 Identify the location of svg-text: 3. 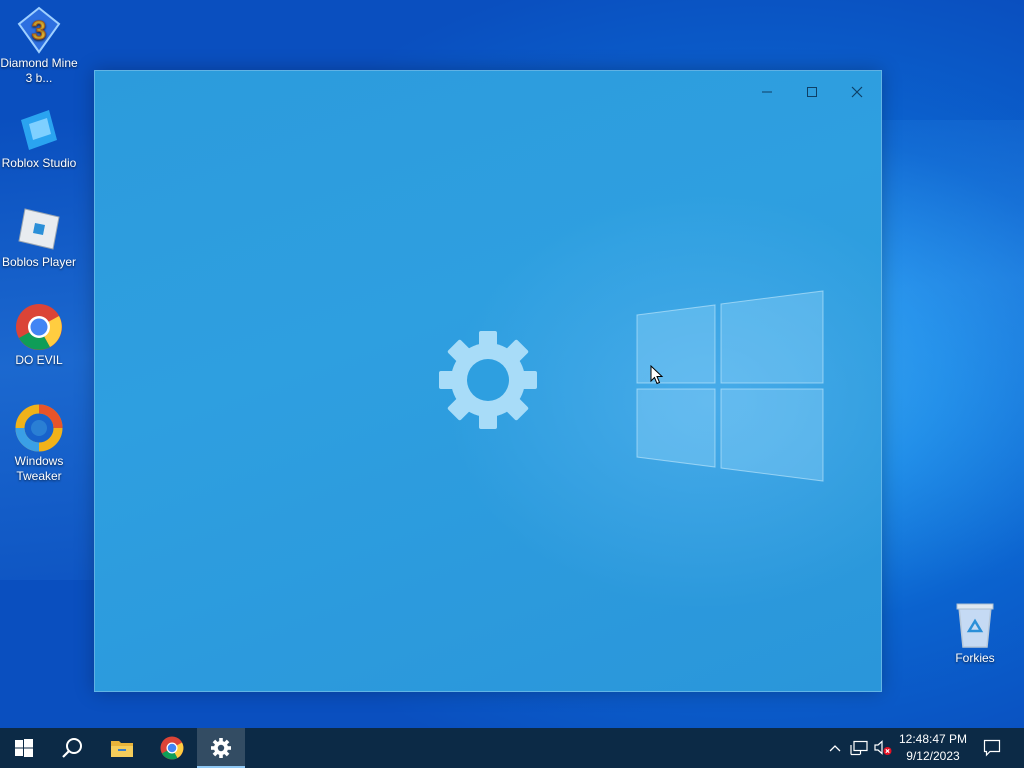
(39, 30).